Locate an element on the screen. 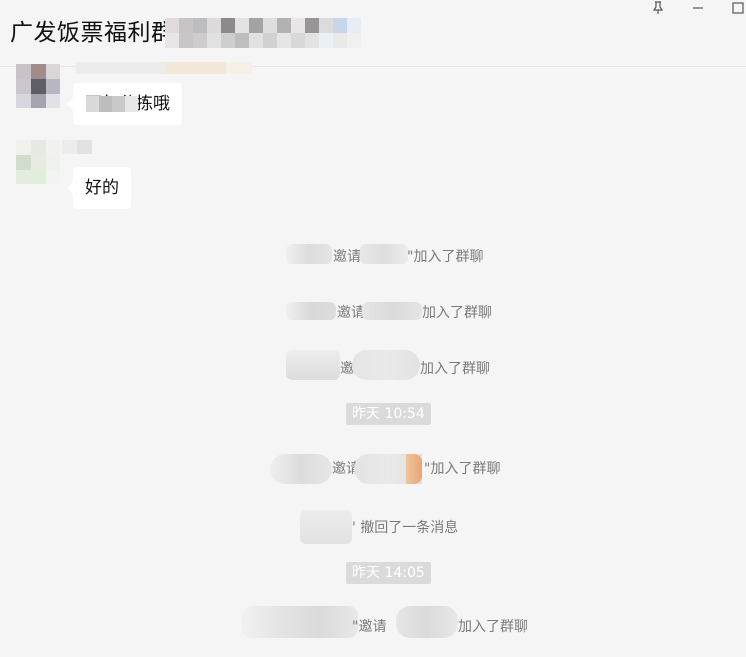 This screenshot has height=657, width=746. chat-title: 广发饭票福利群 is located at coordinates (92, 30).